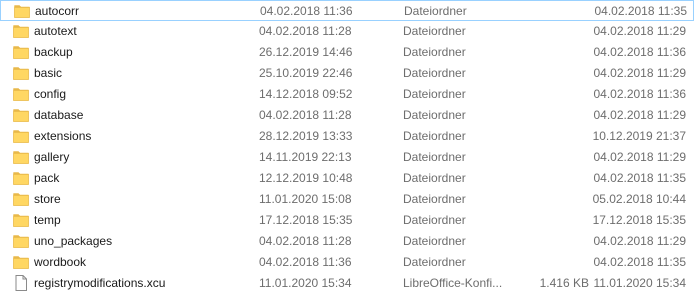 The width and height of the screenshot is (694, 303). Describe the element at coordinates (53, 52) in the screenshot. I see `file-name: backup` at that location.